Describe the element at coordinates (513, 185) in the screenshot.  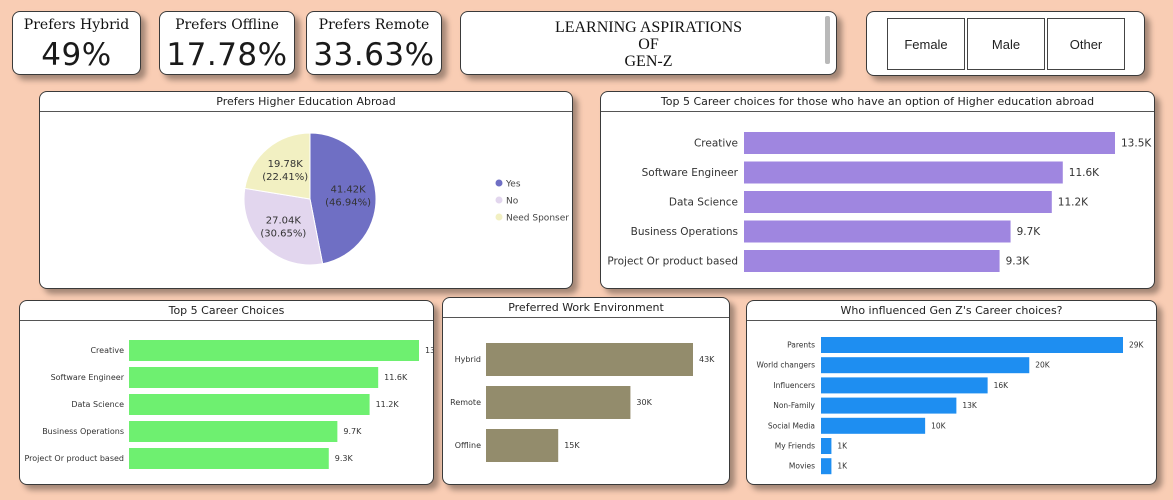
I see `legend-label: Yes` at that location.